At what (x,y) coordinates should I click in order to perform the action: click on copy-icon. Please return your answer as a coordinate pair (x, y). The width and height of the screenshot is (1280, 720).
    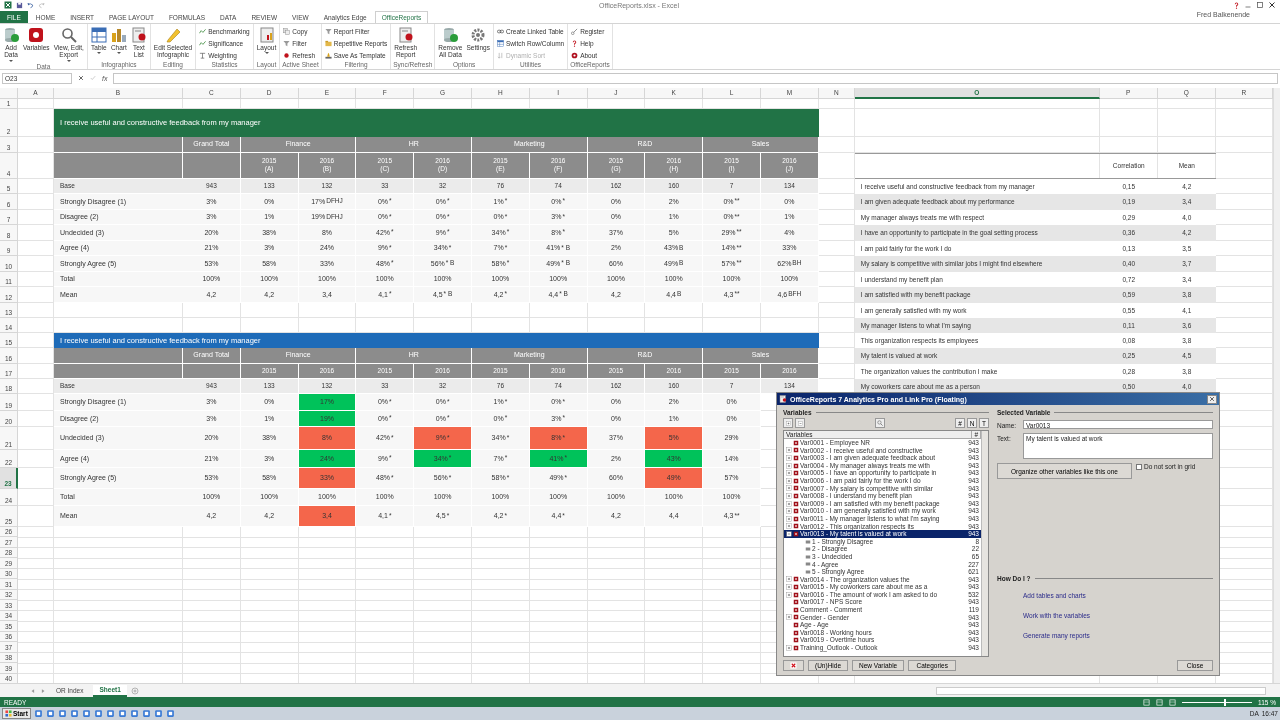
    Looking at the image, I should click on (287, 31).